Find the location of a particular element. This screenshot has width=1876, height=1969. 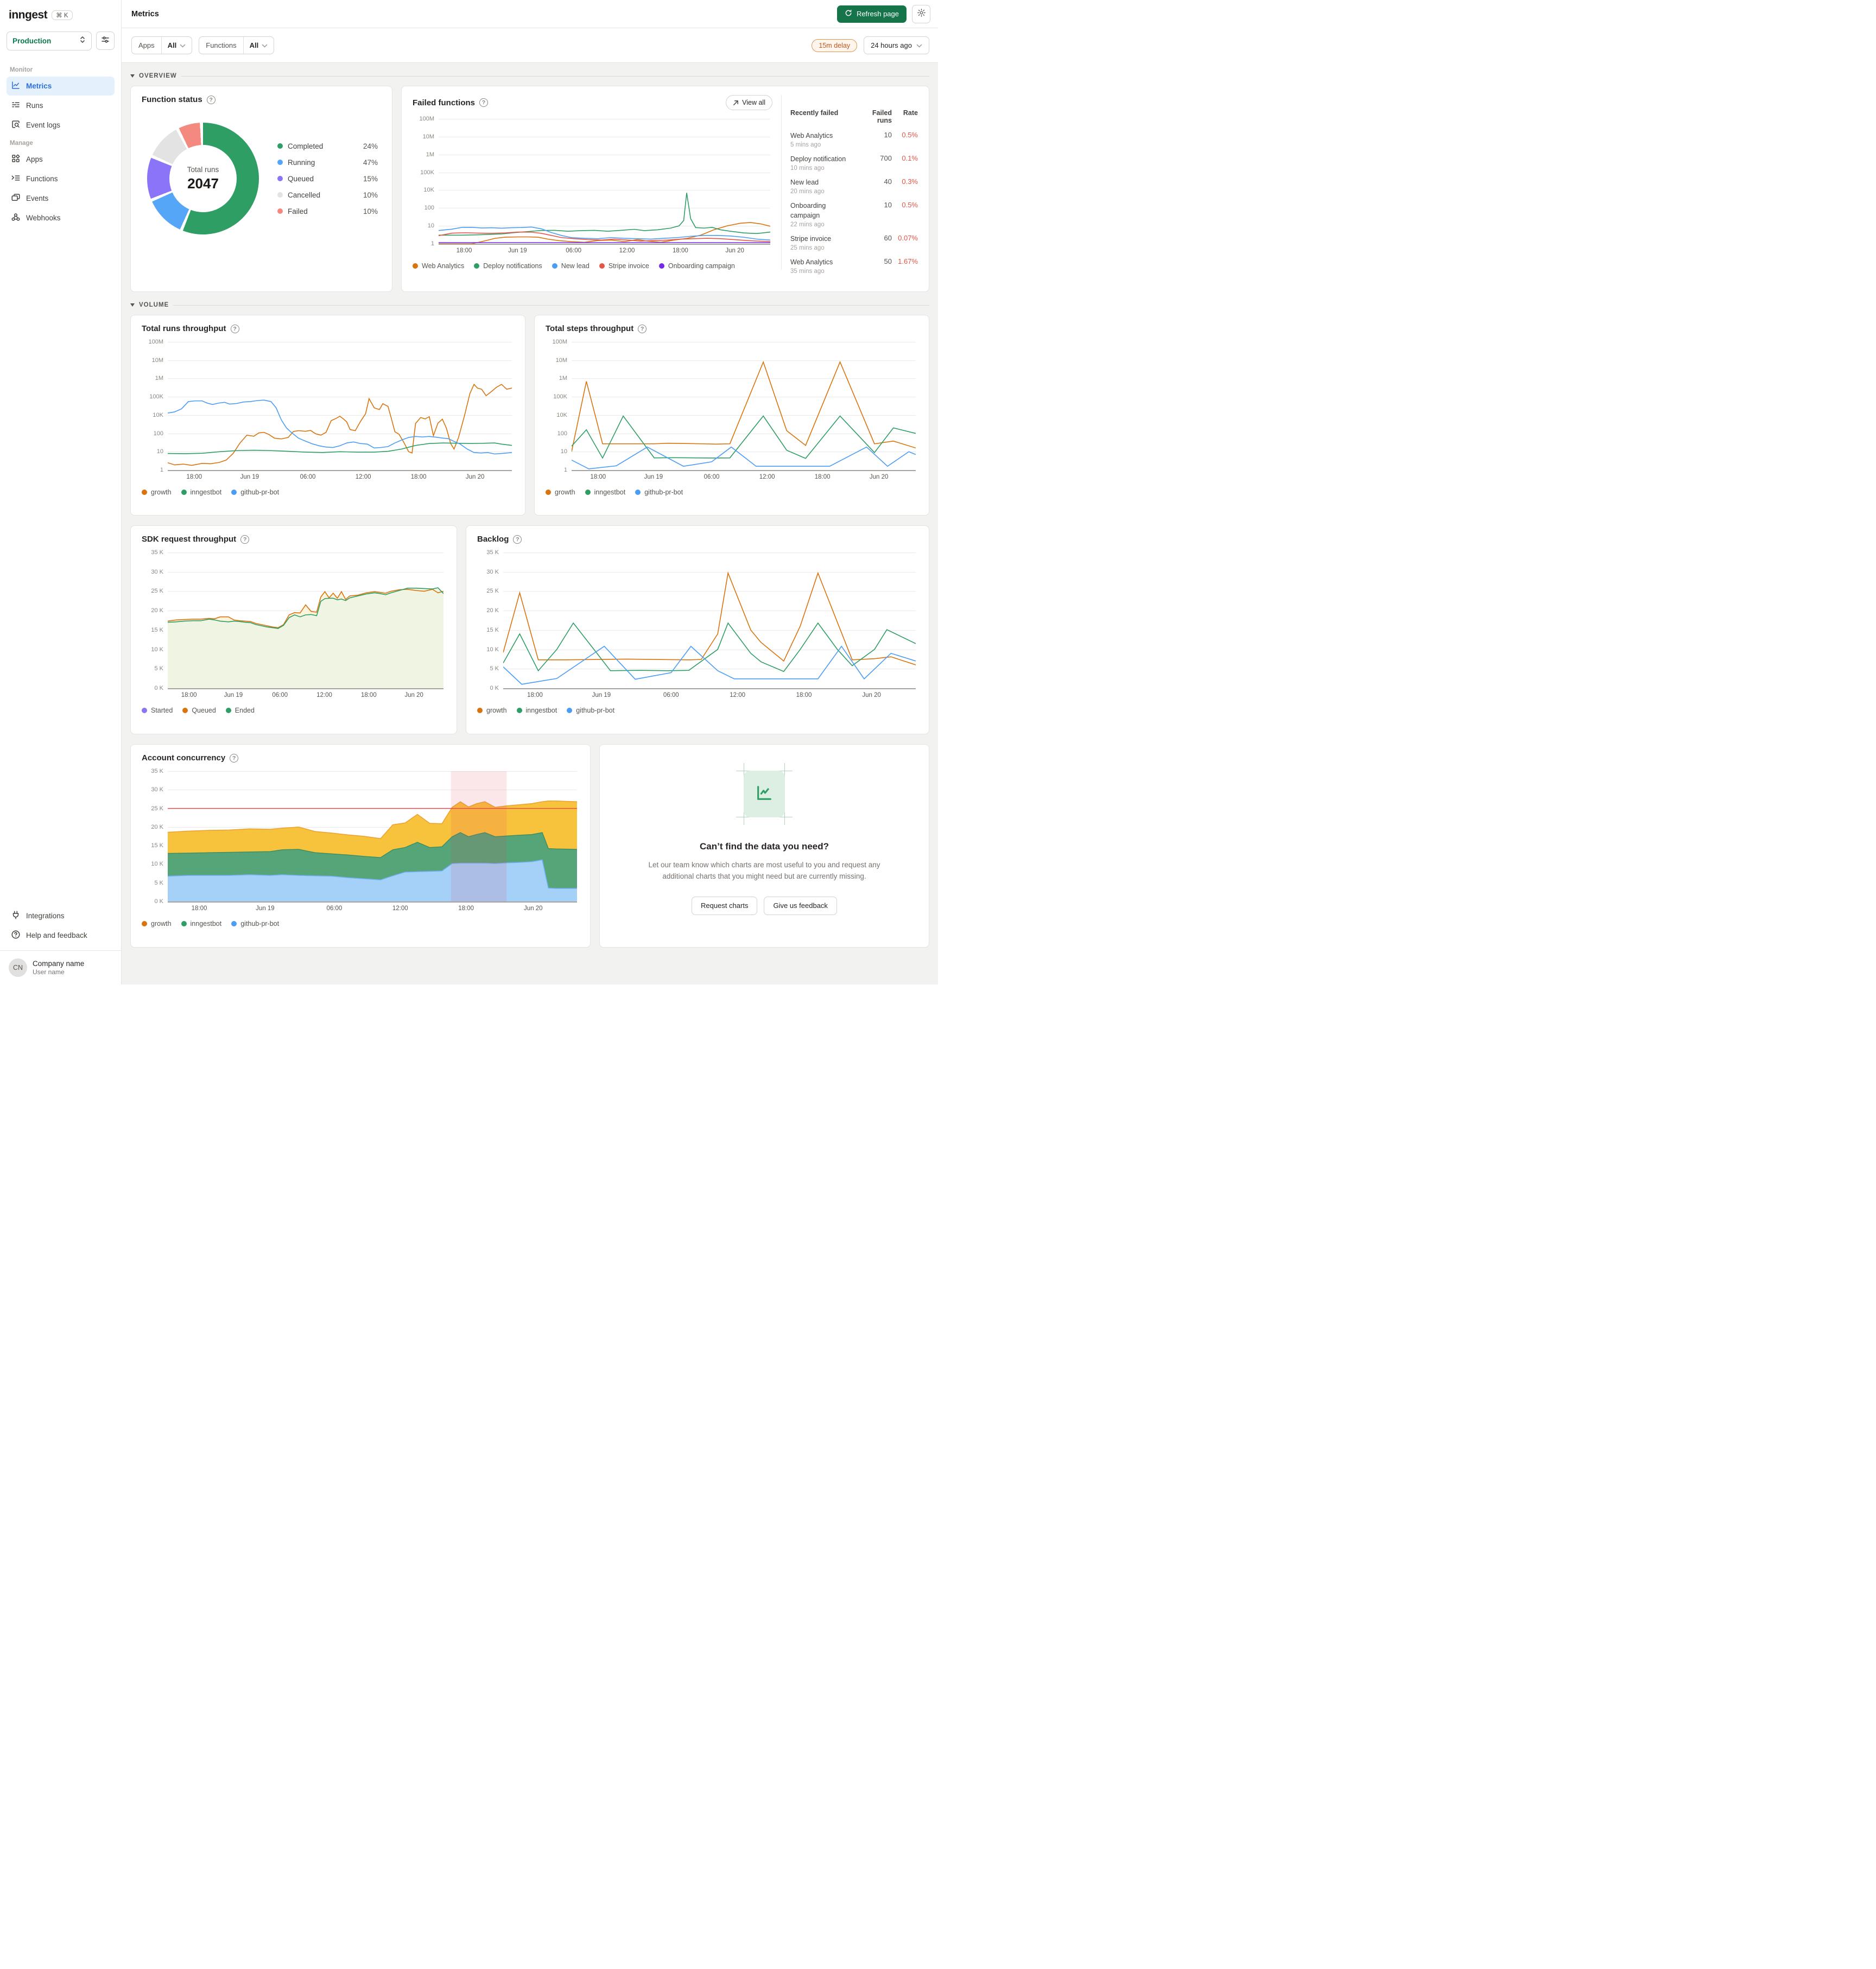

sidebar-item-label: Webhooks is located at coordinates (43, 218).